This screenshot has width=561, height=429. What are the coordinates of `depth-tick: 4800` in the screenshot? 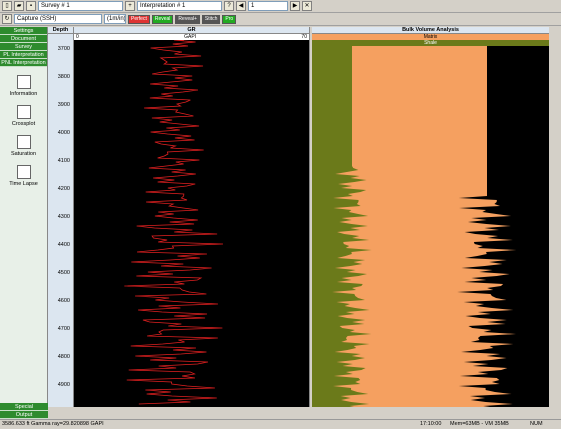 It's located at (63, 357).